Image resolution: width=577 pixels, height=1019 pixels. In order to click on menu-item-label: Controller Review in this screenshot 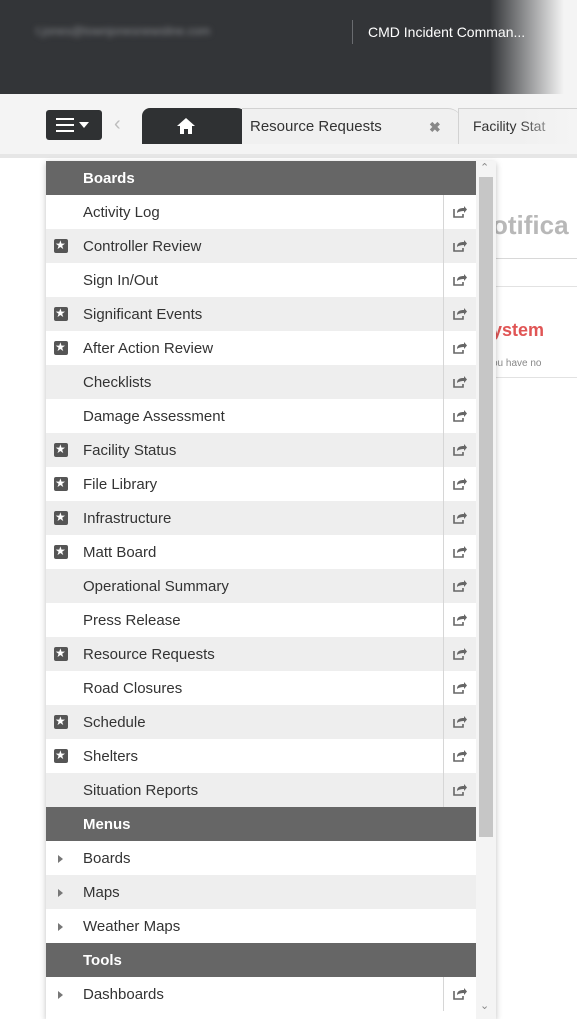, I will do `click(142, 246)`.